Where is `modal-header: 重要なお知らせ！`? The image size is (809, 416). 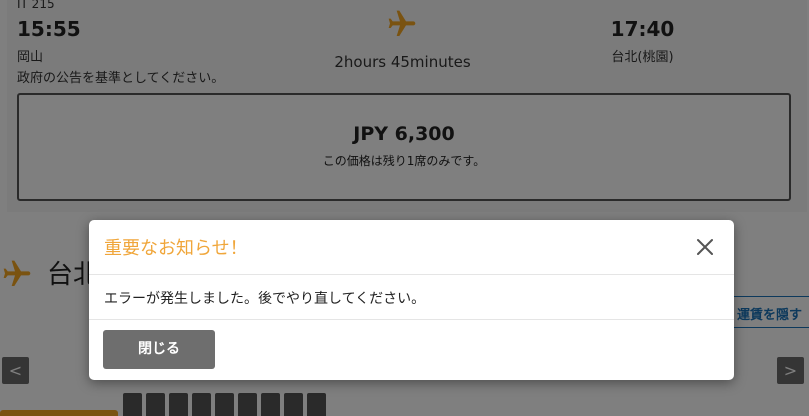
modal-header: 重要なお知らせ！ is located at coordinates (411, 247).